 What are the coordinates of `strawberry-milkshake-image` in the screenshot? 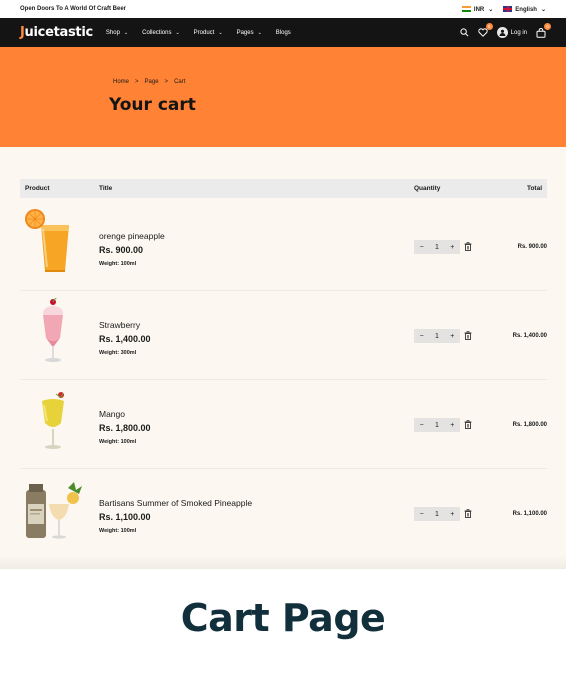 It's located at (54, 331).